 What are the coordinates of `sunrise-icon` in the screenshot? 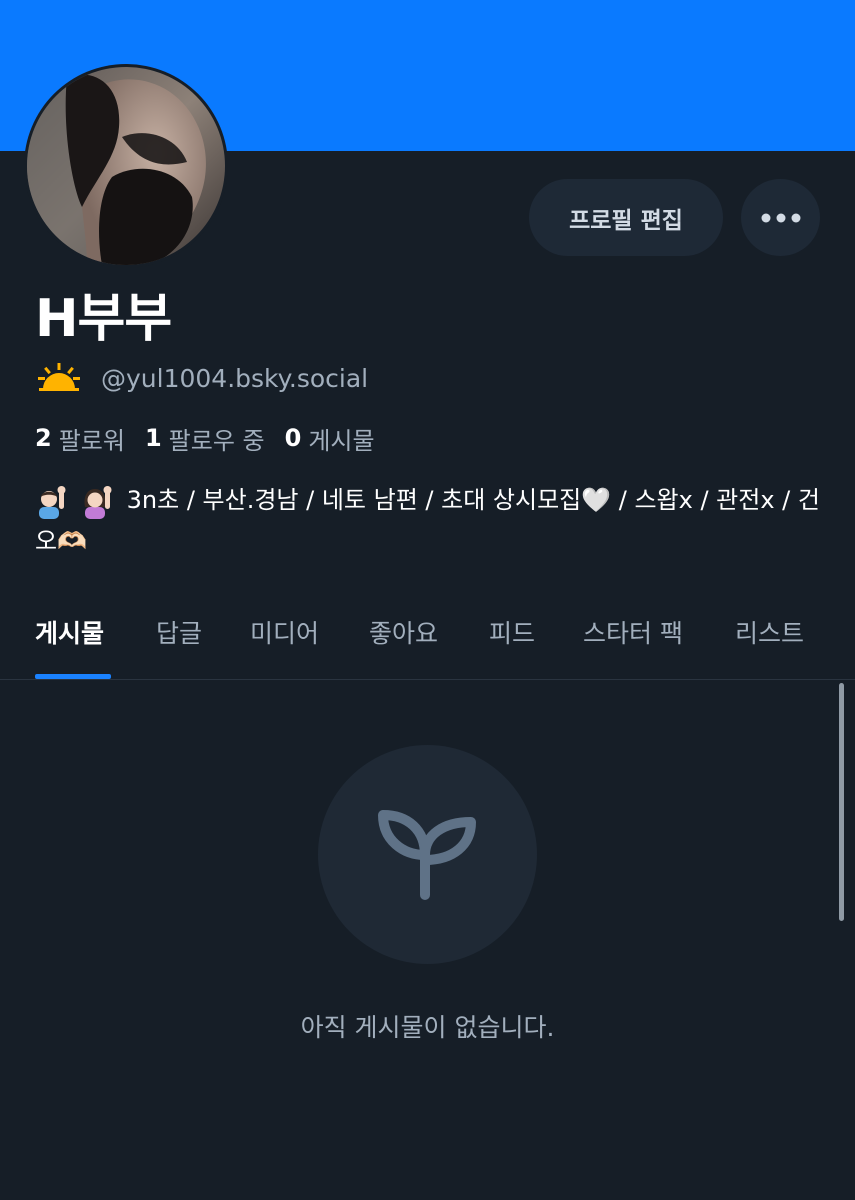 It's located at (59, 377).